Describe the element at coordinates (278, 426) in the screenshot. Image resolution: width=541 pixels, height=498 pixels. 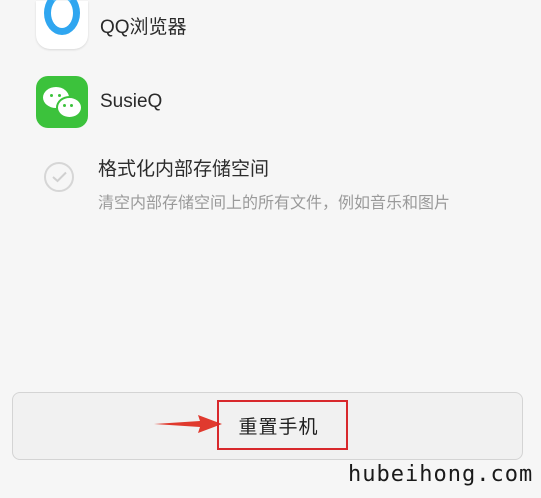
I see `reset-phone-label: 重置手机` at that location.